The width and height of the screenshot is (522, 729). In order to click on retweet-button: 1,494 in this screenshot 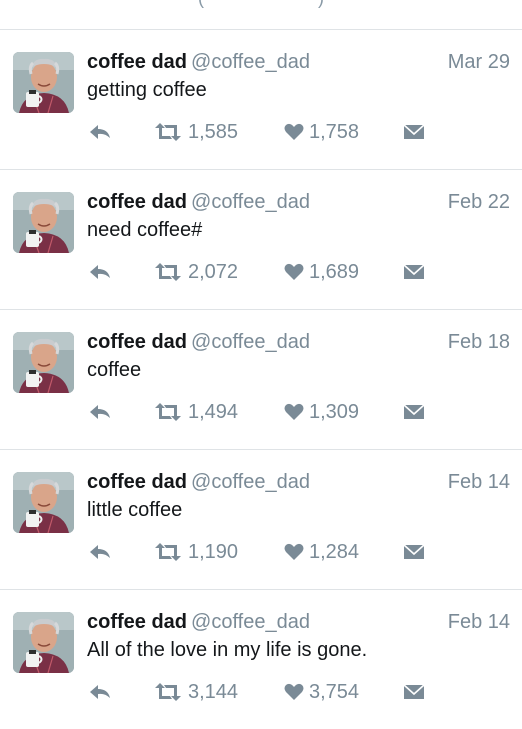, I will do `click(195, 412)`.